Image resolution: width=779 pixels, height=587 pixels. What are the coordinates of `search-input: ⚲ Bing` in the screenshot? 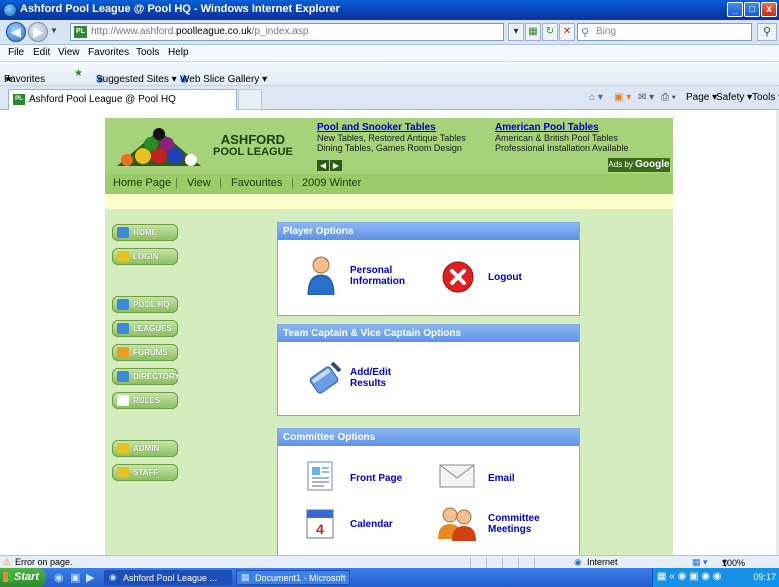 It's located at (664, 32).